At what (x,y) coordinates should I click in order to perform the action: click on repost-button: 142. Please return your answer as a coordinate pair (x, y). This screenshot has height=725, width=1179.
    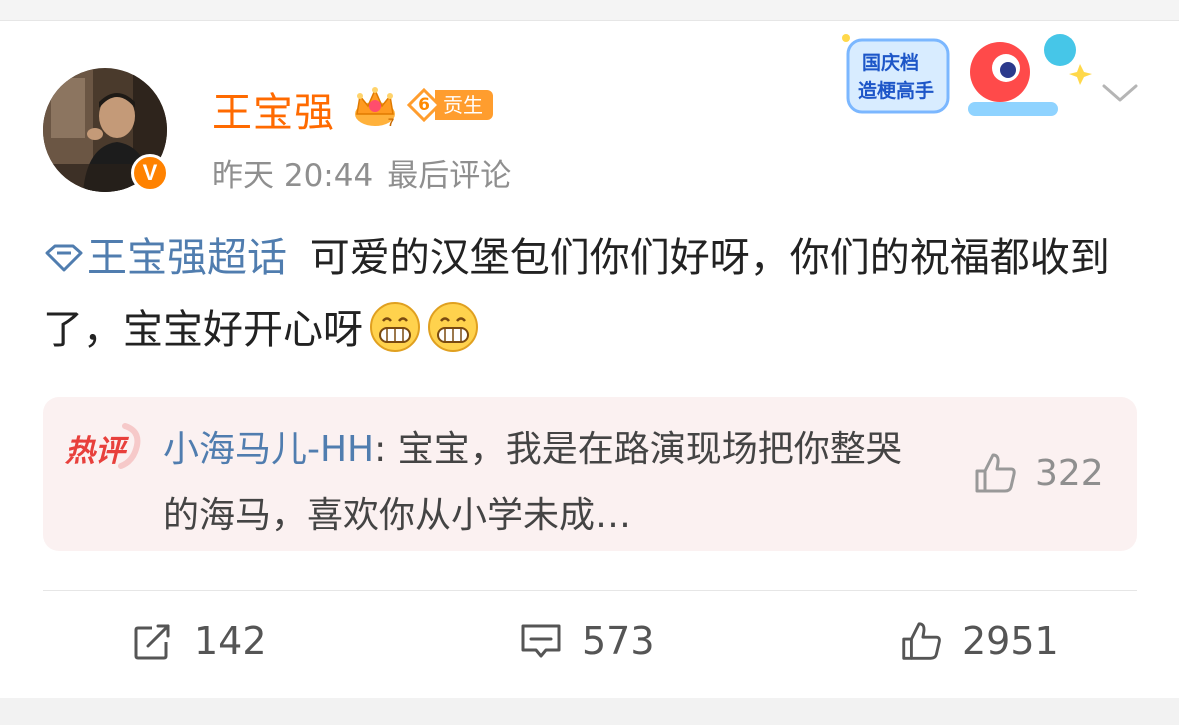
    Looking at the image, I should click on (198, 641).